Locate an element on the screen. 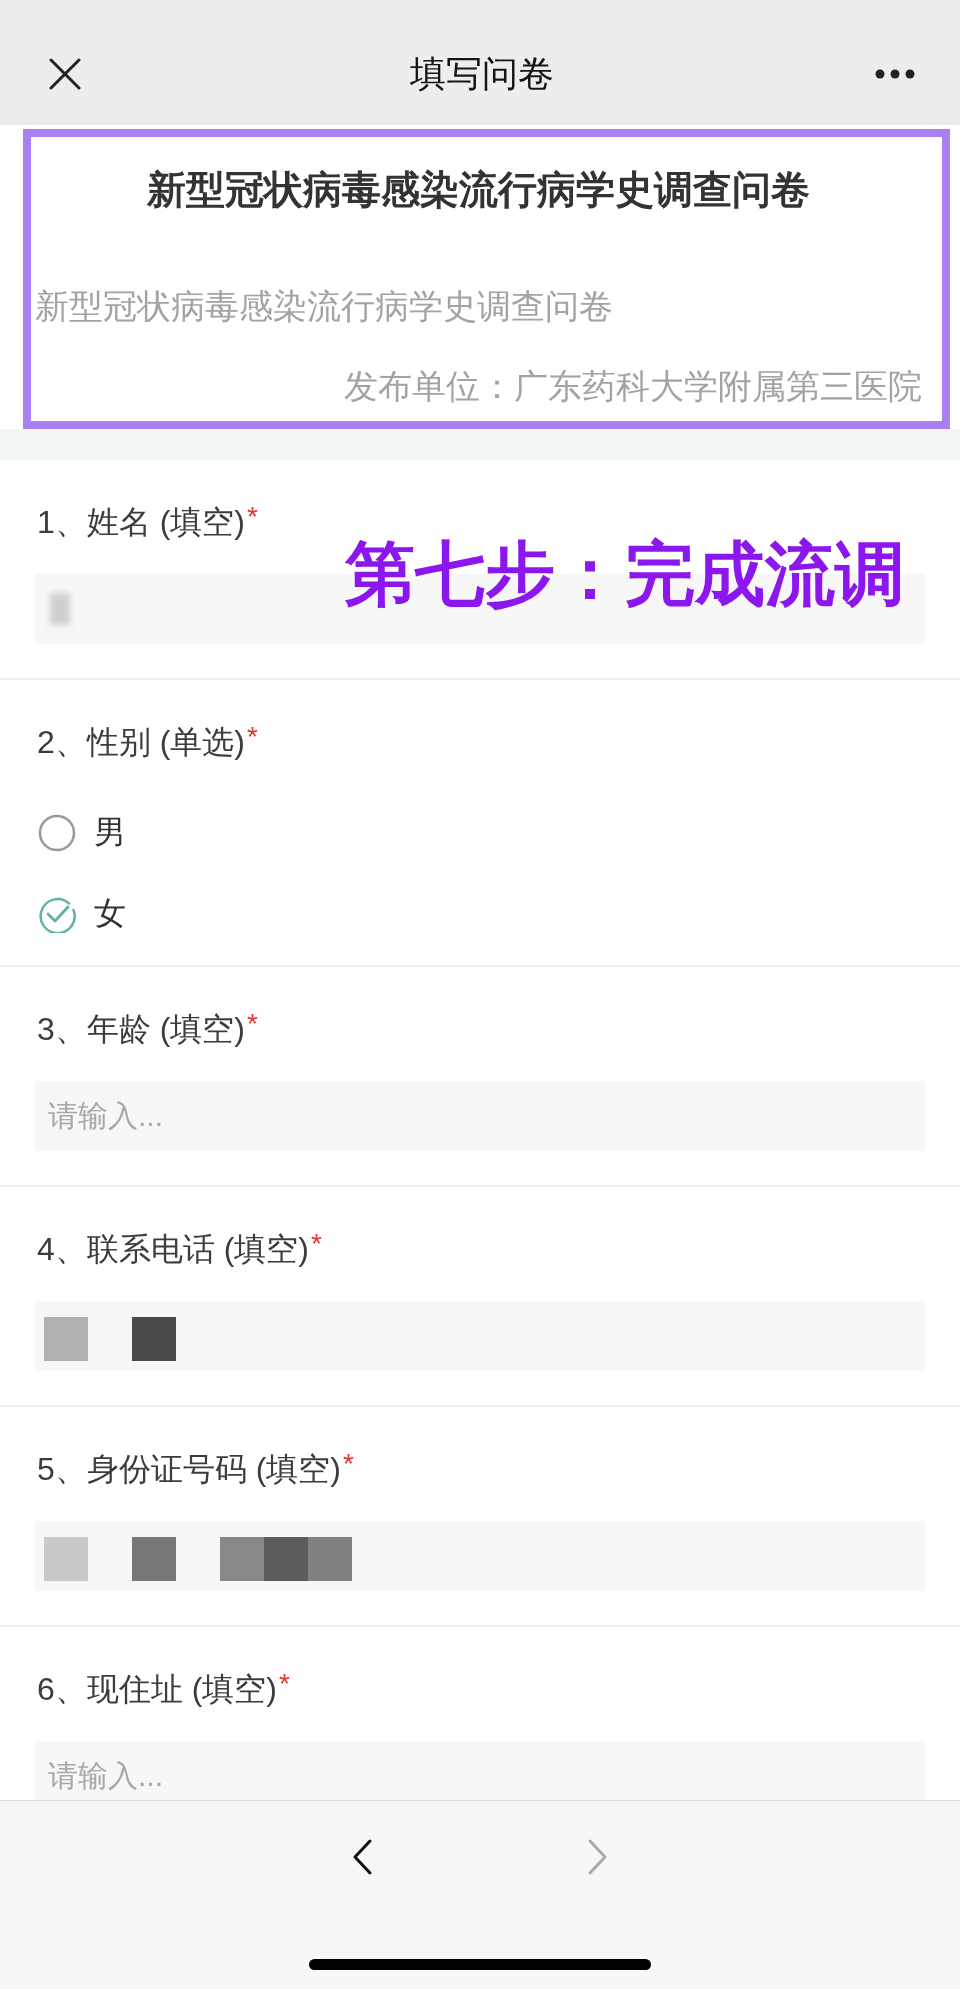 The width and height of the screenshot is (960, 1989). radio-option: 女 is located at coordinates (80, 913).